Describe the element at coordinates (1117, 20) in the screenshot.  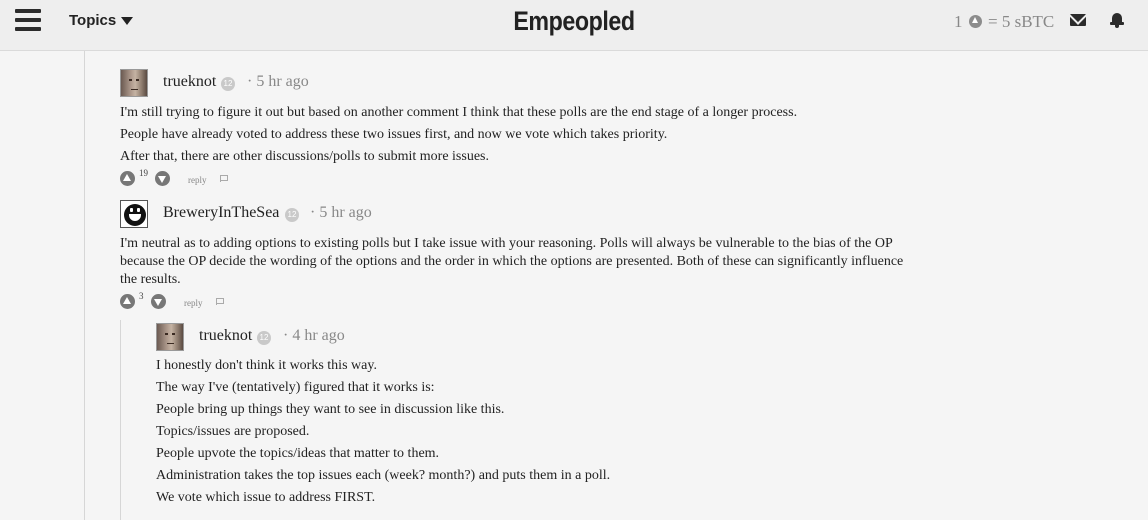
I see `bell-icon` at that location.